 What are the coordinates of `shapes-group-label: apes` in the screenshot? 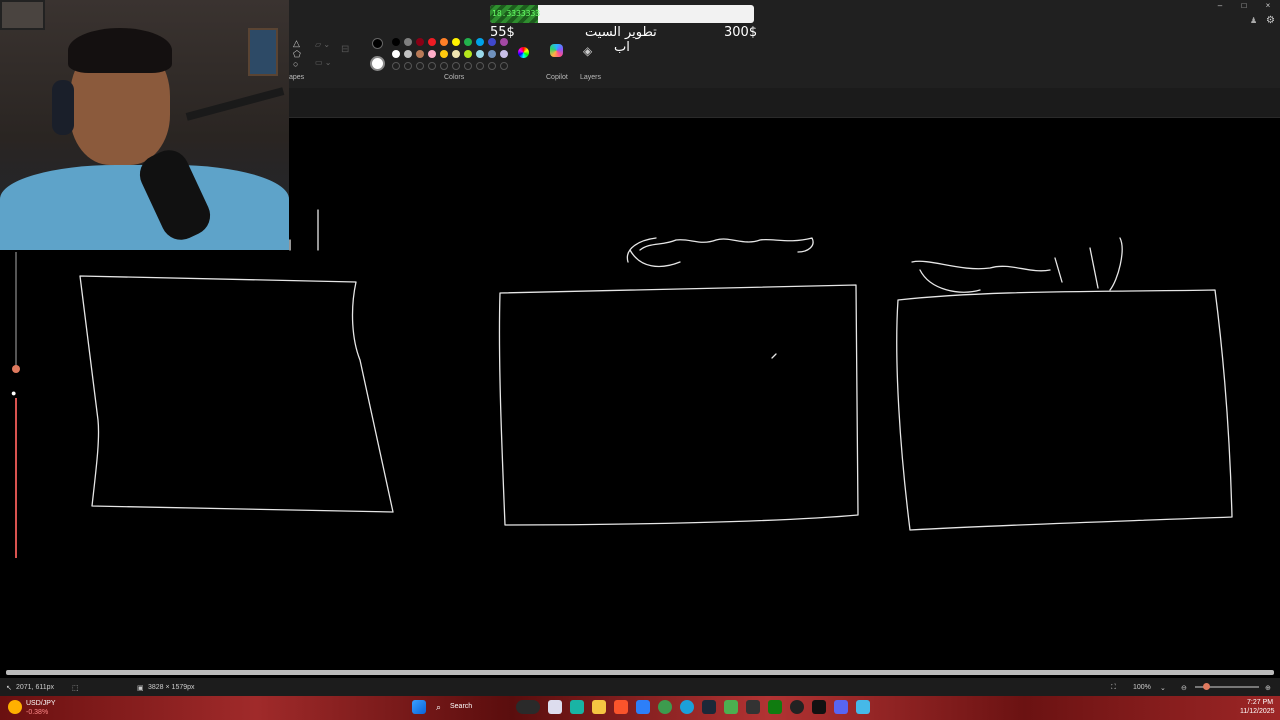 It's located at (297, 77).